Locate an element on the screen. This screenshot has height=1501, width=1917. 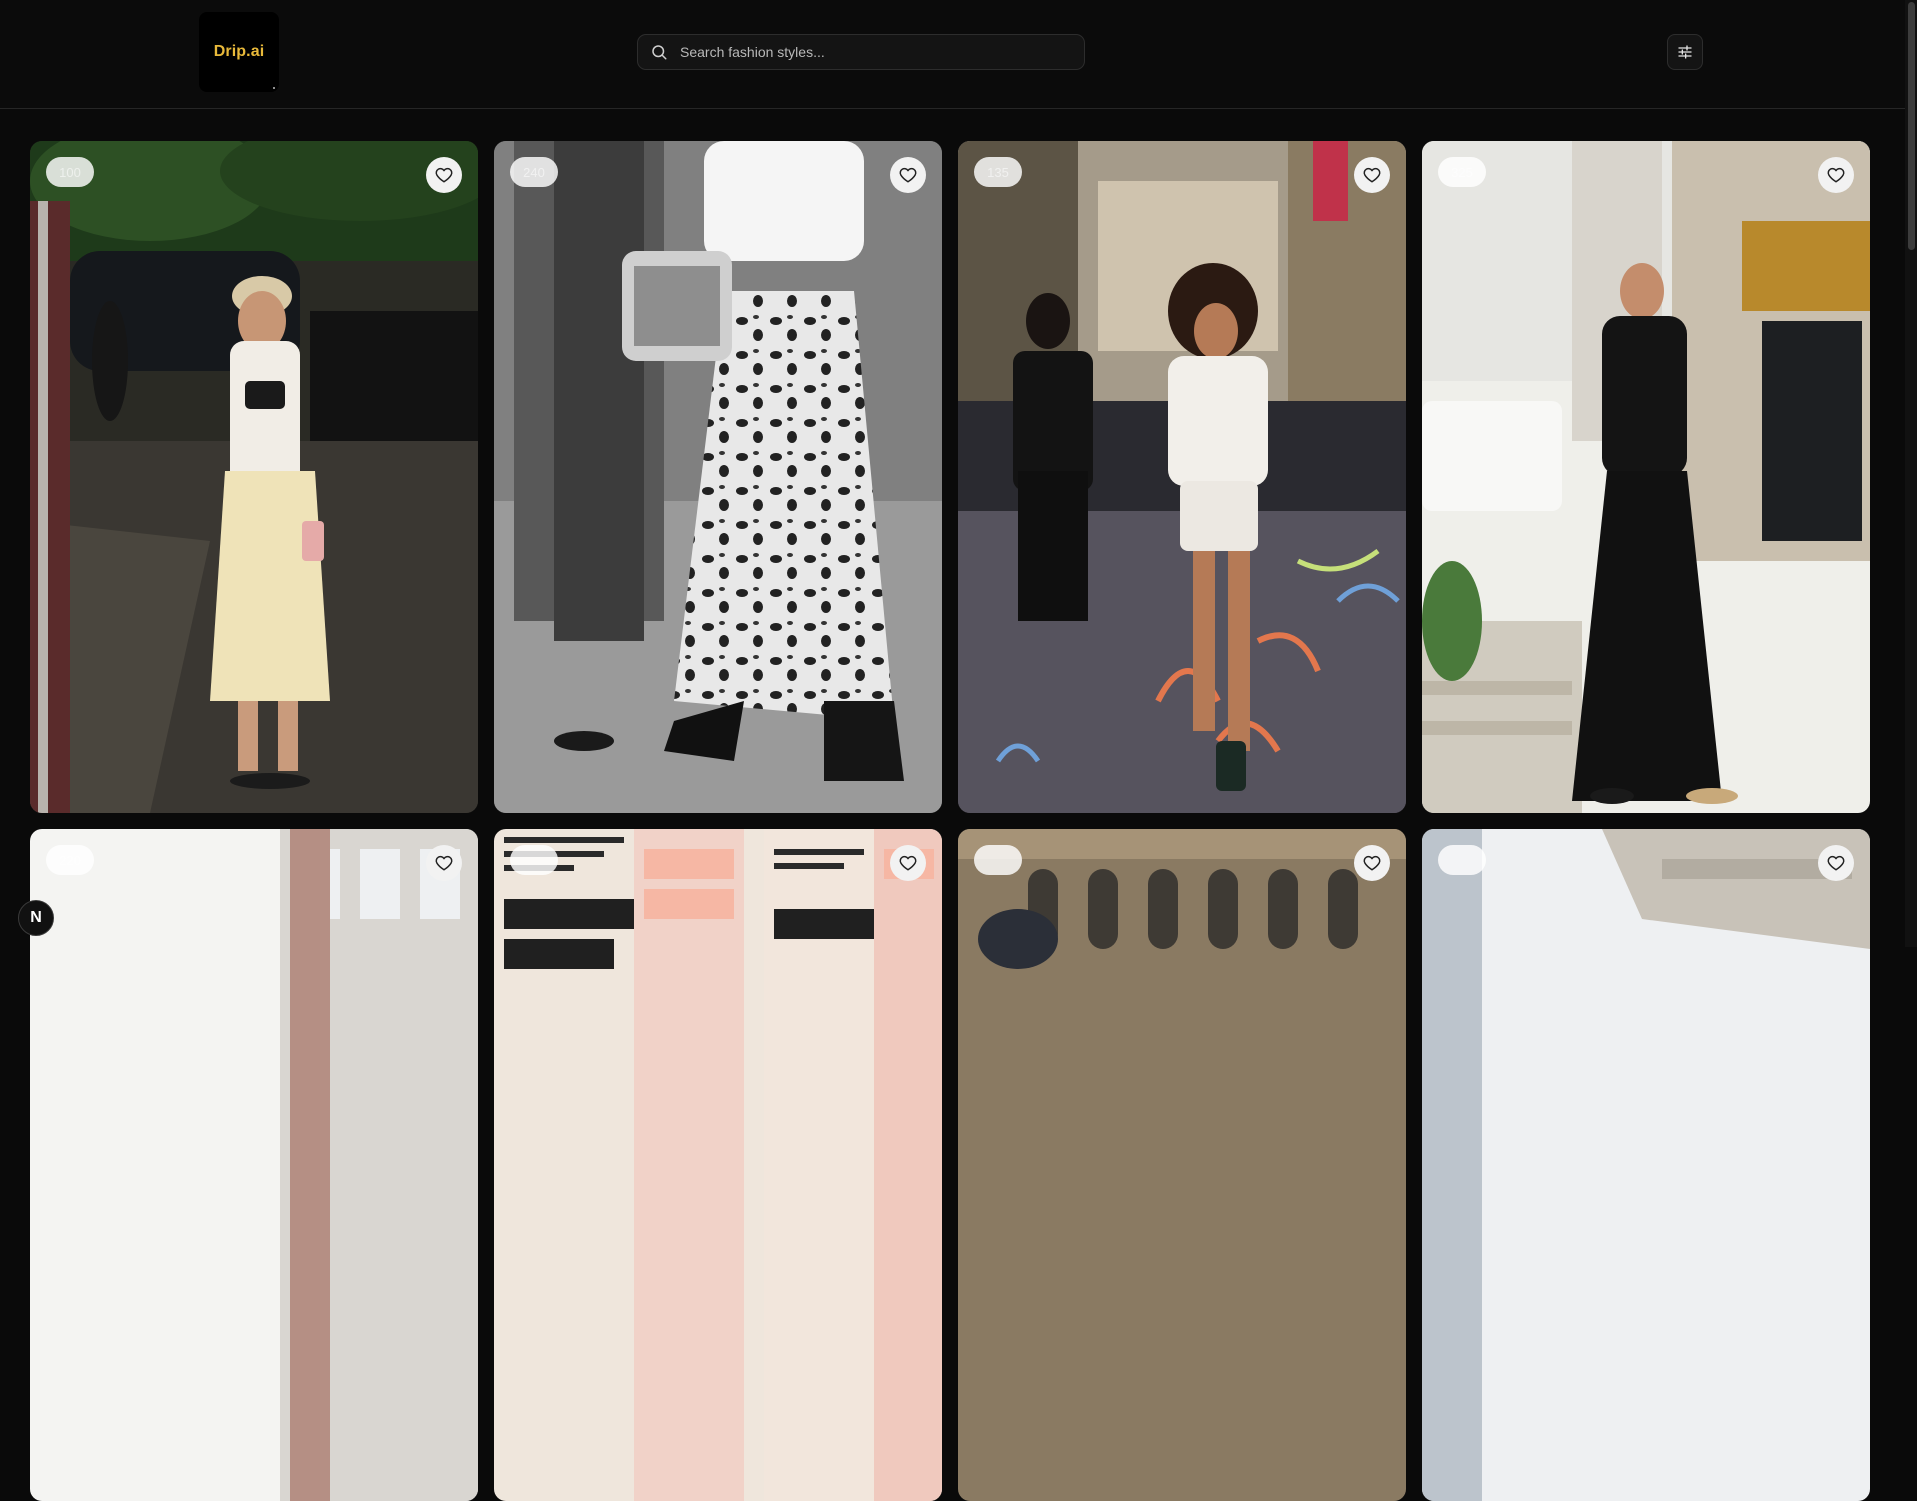
filter-button is located at coordinates (1685, 52).